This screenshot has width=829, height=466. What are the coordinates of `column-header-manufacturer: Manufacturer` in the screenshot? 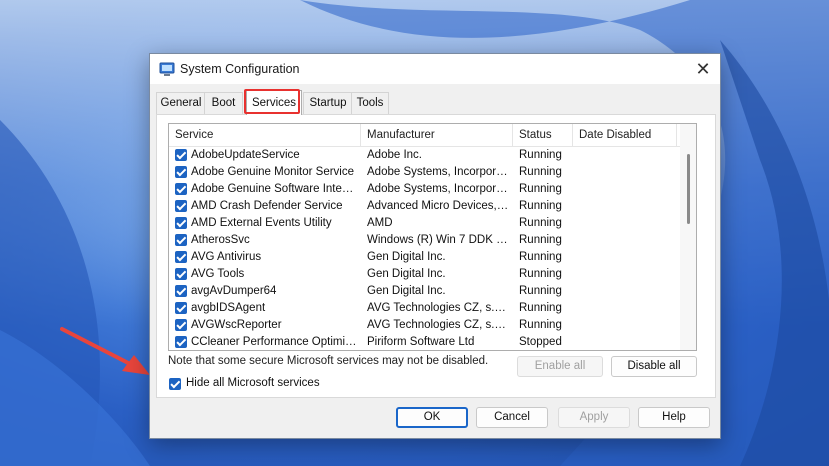 It's located at (437, 135).